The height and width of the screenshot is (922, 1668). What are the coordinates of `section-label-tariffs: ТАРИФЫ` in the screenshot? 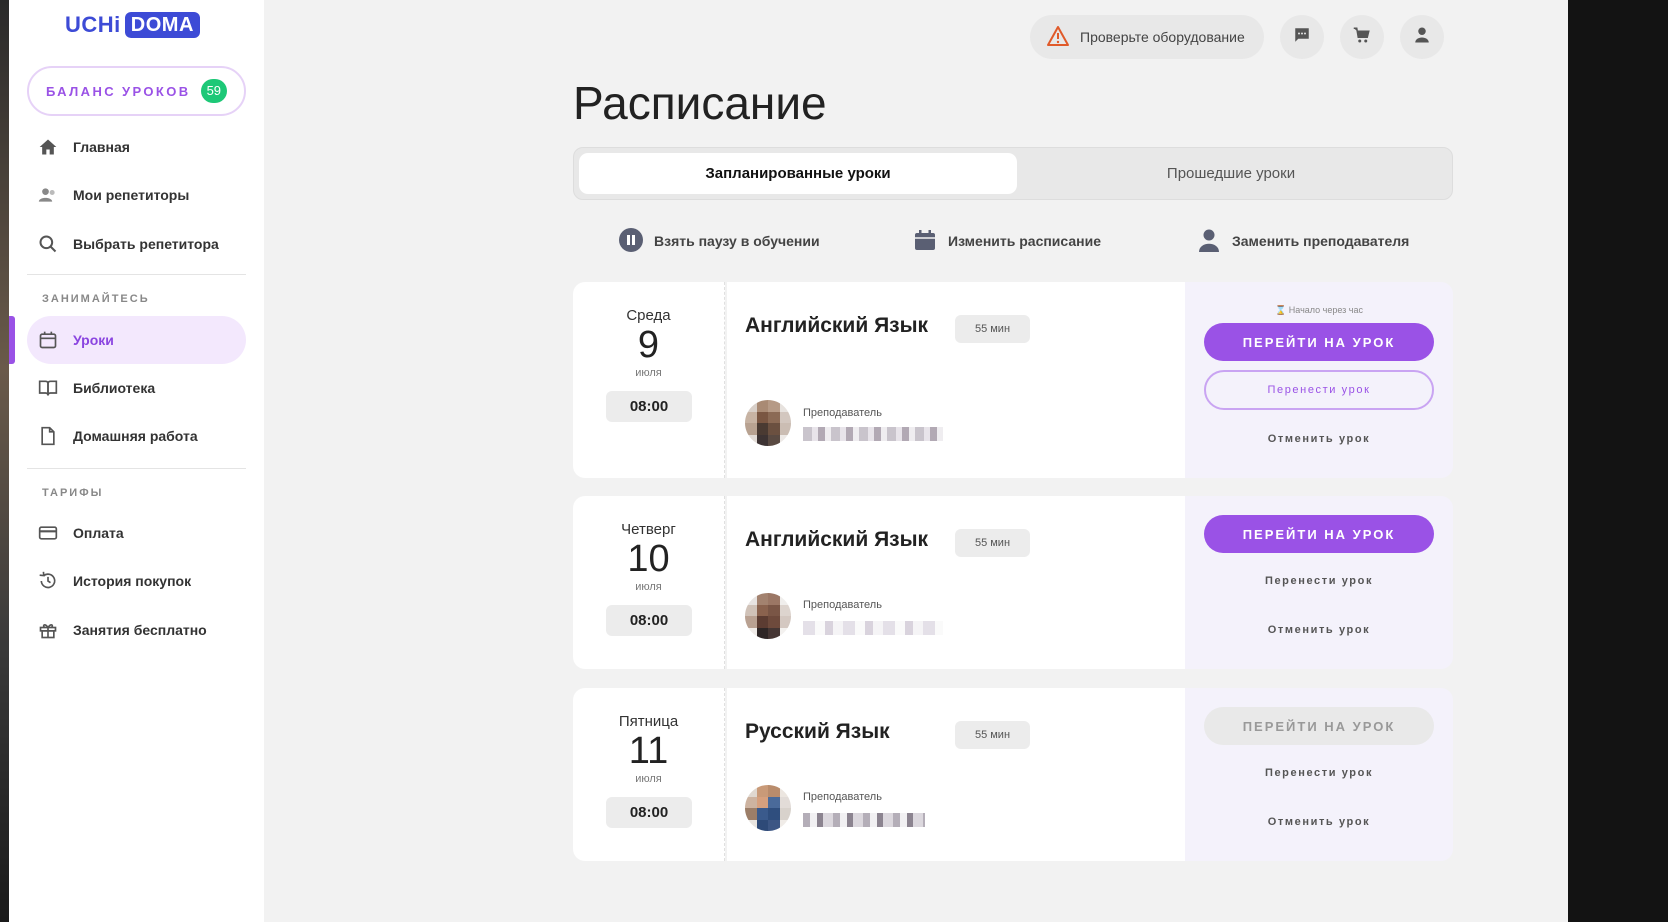 It's located at (73, 493).